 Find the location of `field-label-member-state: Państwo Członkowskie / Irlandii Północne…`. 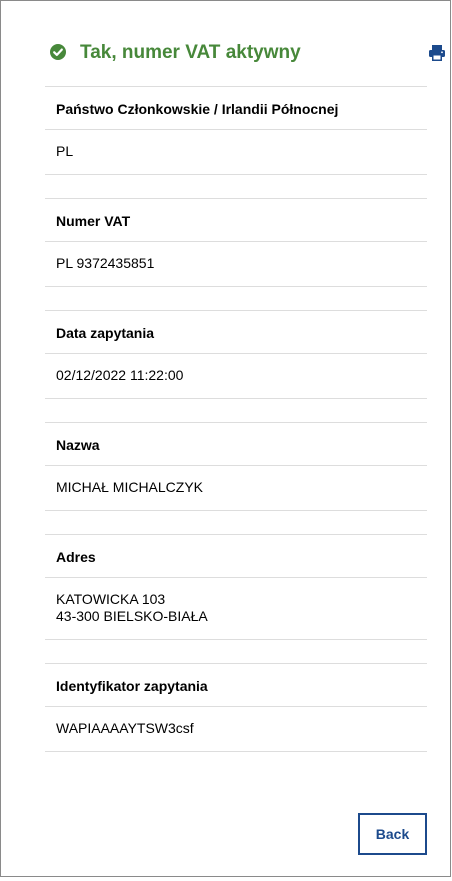

field-label-member-state: Państwo Członkowskie / Irlandii Północne… is located at coordinates (236, 108).